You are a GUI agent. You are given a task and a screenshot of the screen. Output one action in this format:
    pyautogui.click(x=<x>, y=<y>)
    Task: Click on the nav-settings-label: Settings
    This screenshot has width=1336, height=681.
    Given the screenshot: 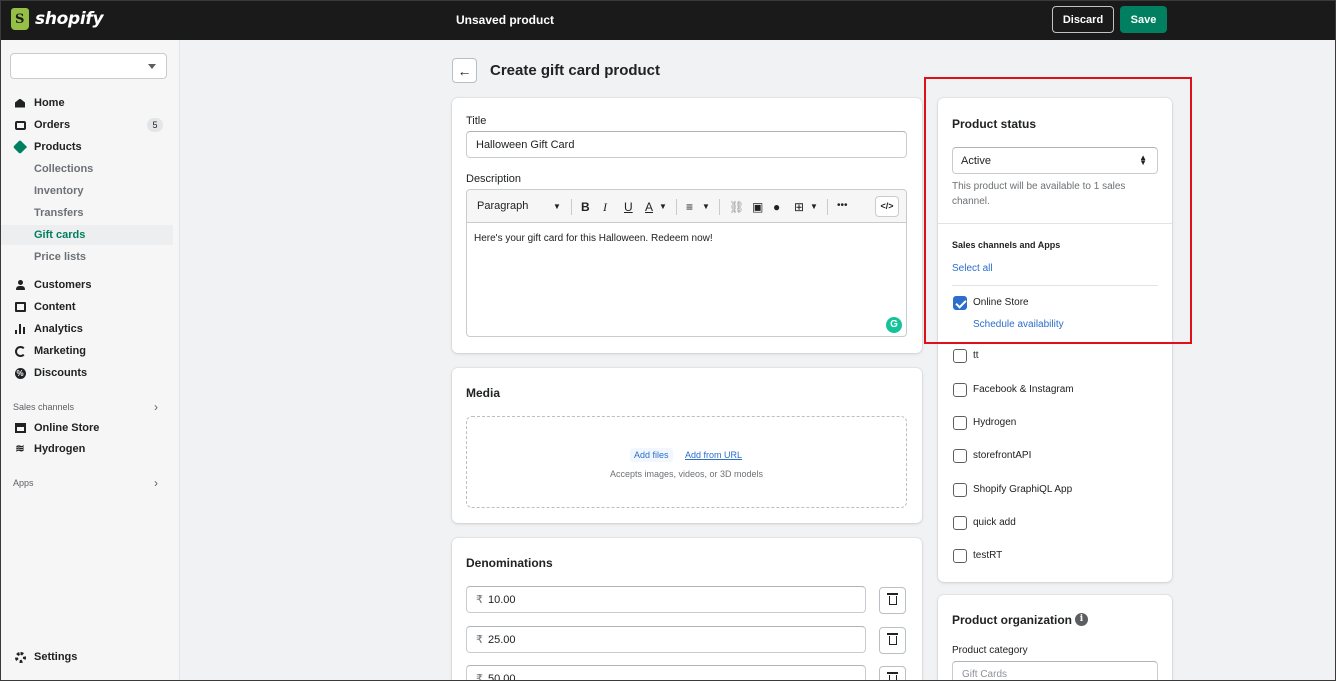 What is the action you would take?
    pyautogui.click(x=56, y=657)
    